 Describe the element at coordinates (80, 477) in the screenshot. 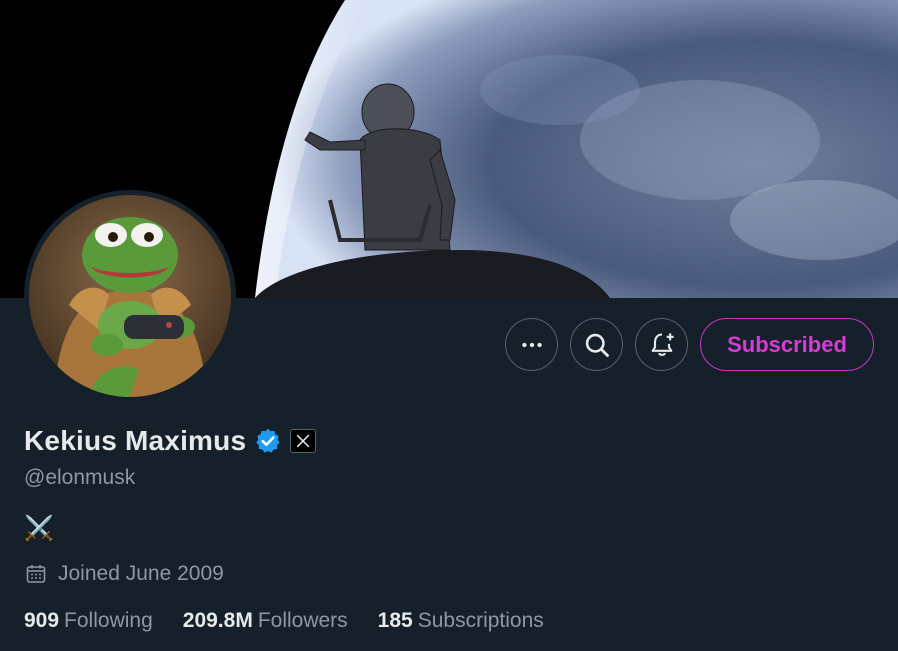

I see `profile-handle: @elonmusk` at that location.